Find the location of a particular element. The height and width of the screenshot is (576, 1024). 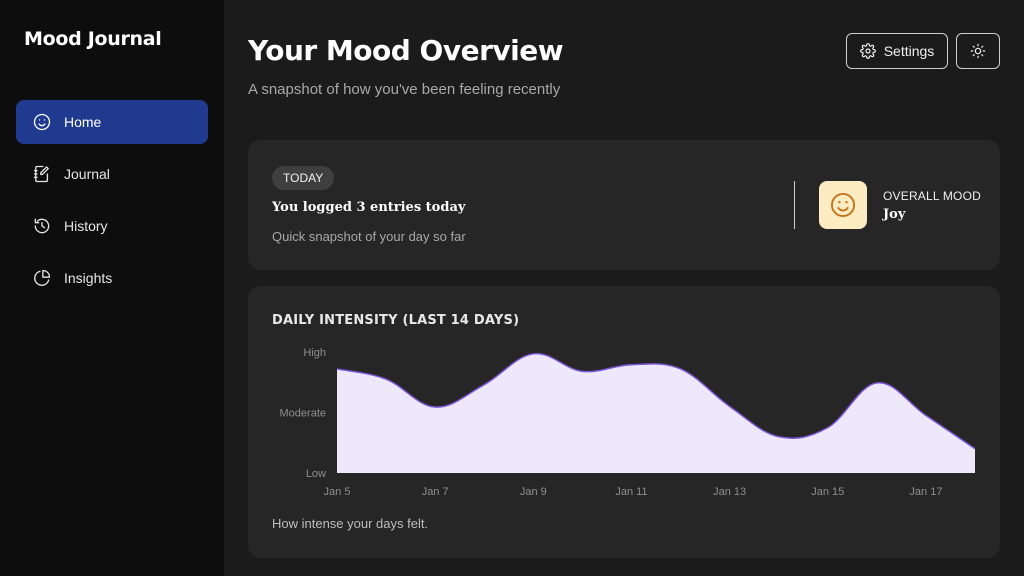

x-tick-label: Jan 17 is located at coordinates (925, 492).